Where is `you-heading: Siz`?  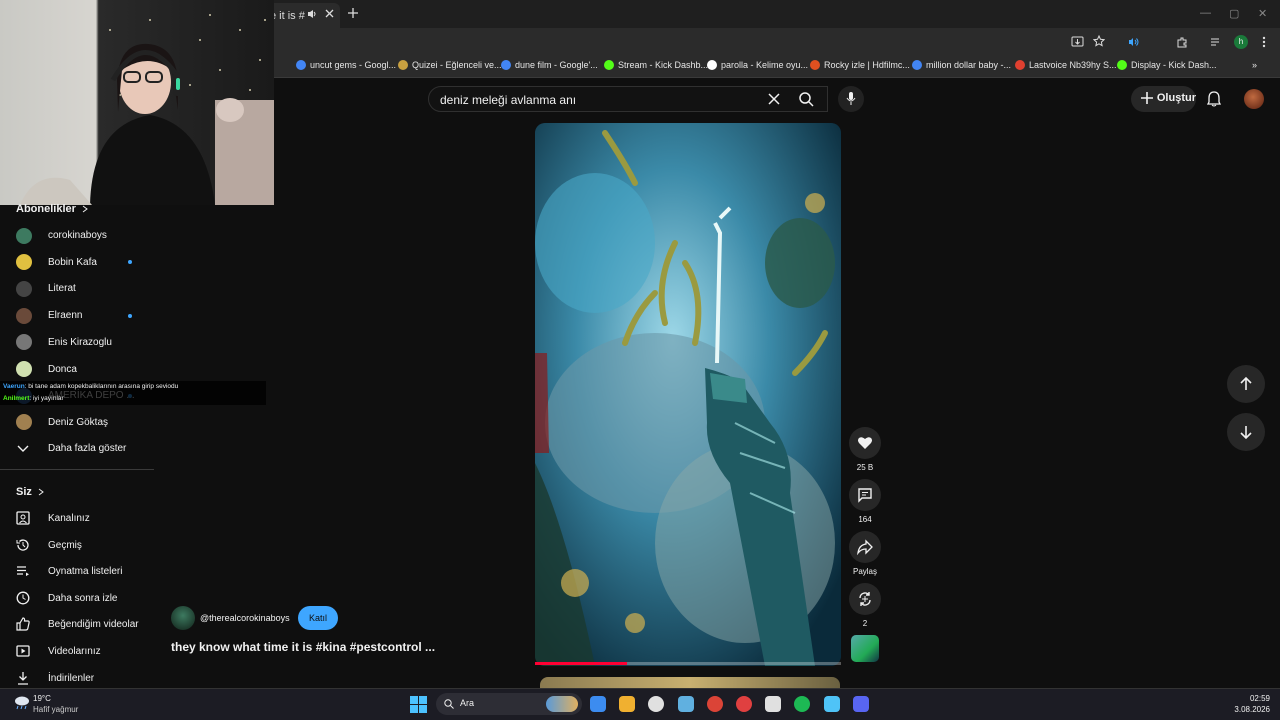
you-heading: Siz is located at coordinates (30, 492).